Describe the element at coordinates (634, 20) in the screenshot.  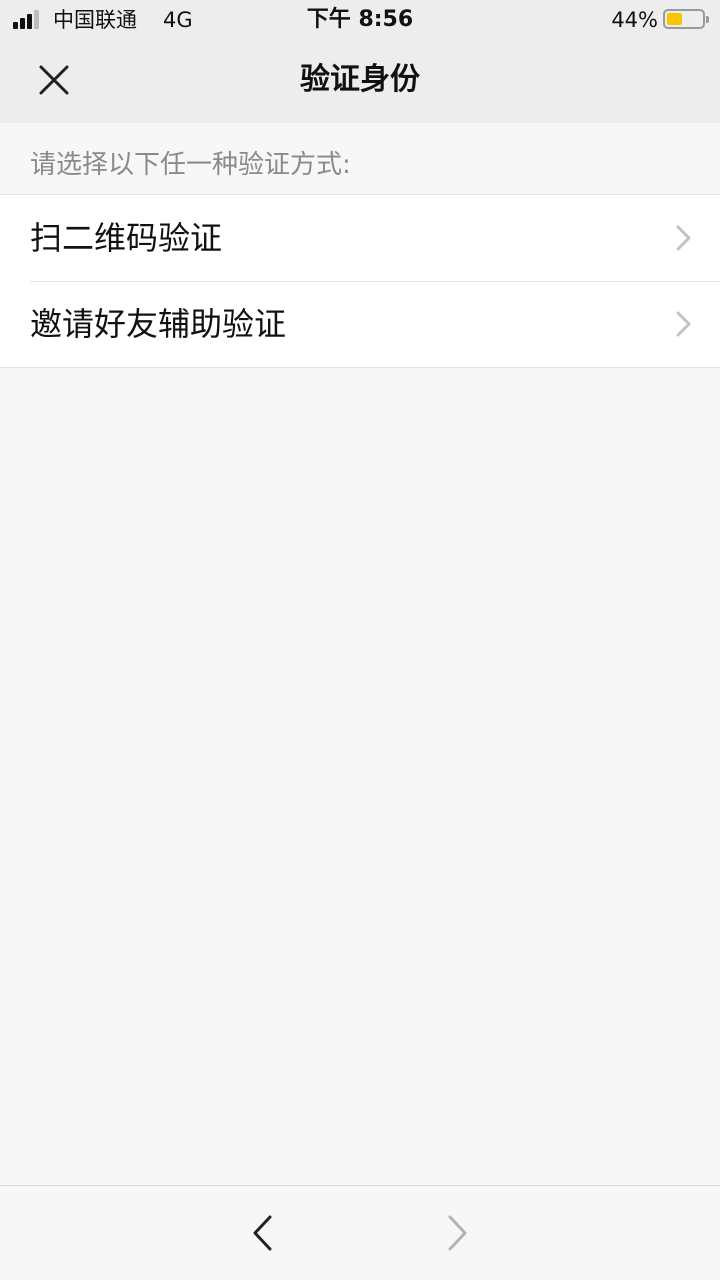
I see `battery-percent: 44%` at that location.